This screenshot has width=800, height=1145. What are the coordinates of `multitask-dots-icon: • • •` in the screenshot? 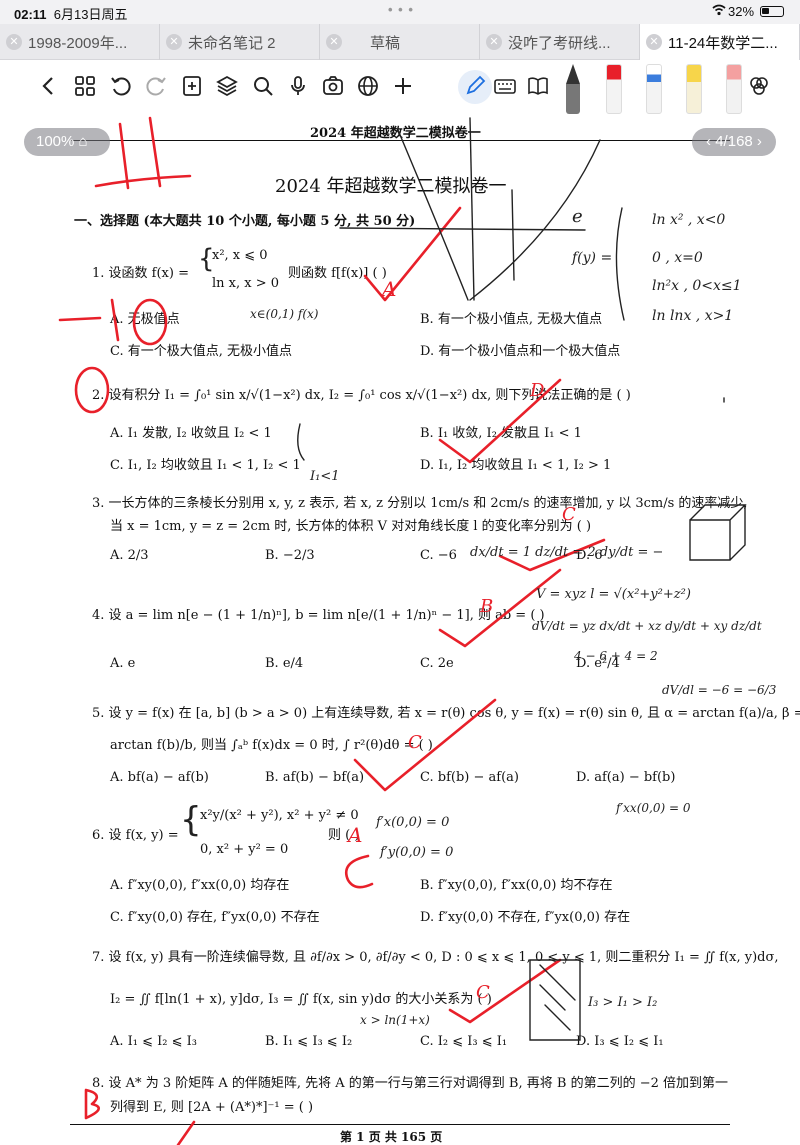 It's located at (401, 9).